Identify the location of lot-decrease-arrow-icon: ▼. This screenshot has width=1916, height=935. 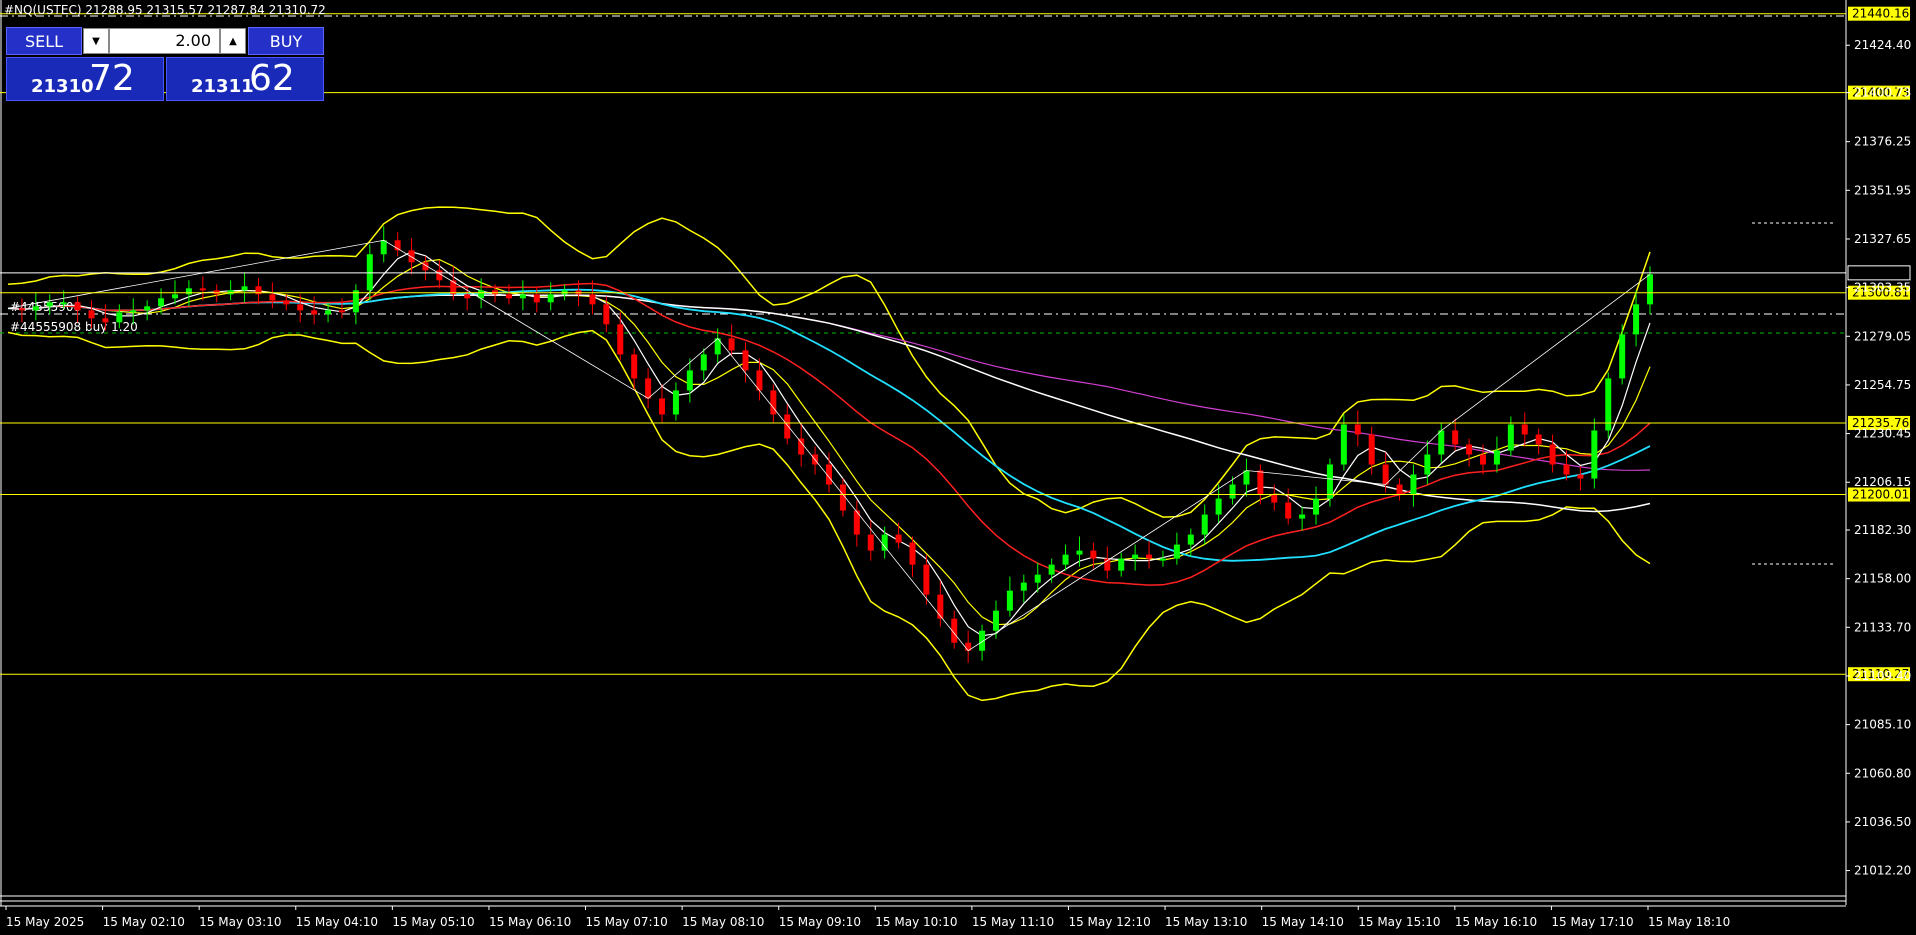
(96, 41).